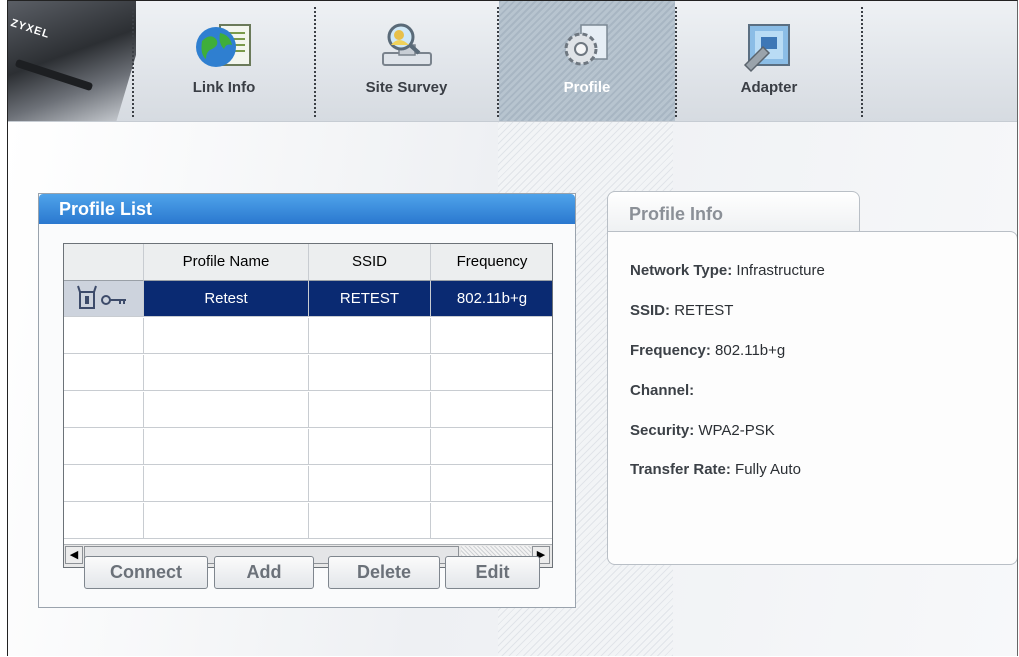 The width and height of the screenshot is (1019, 657). Describe the element at coordinates (492, 572) in the screenshot. I see `edit-button: Edit` at that location.